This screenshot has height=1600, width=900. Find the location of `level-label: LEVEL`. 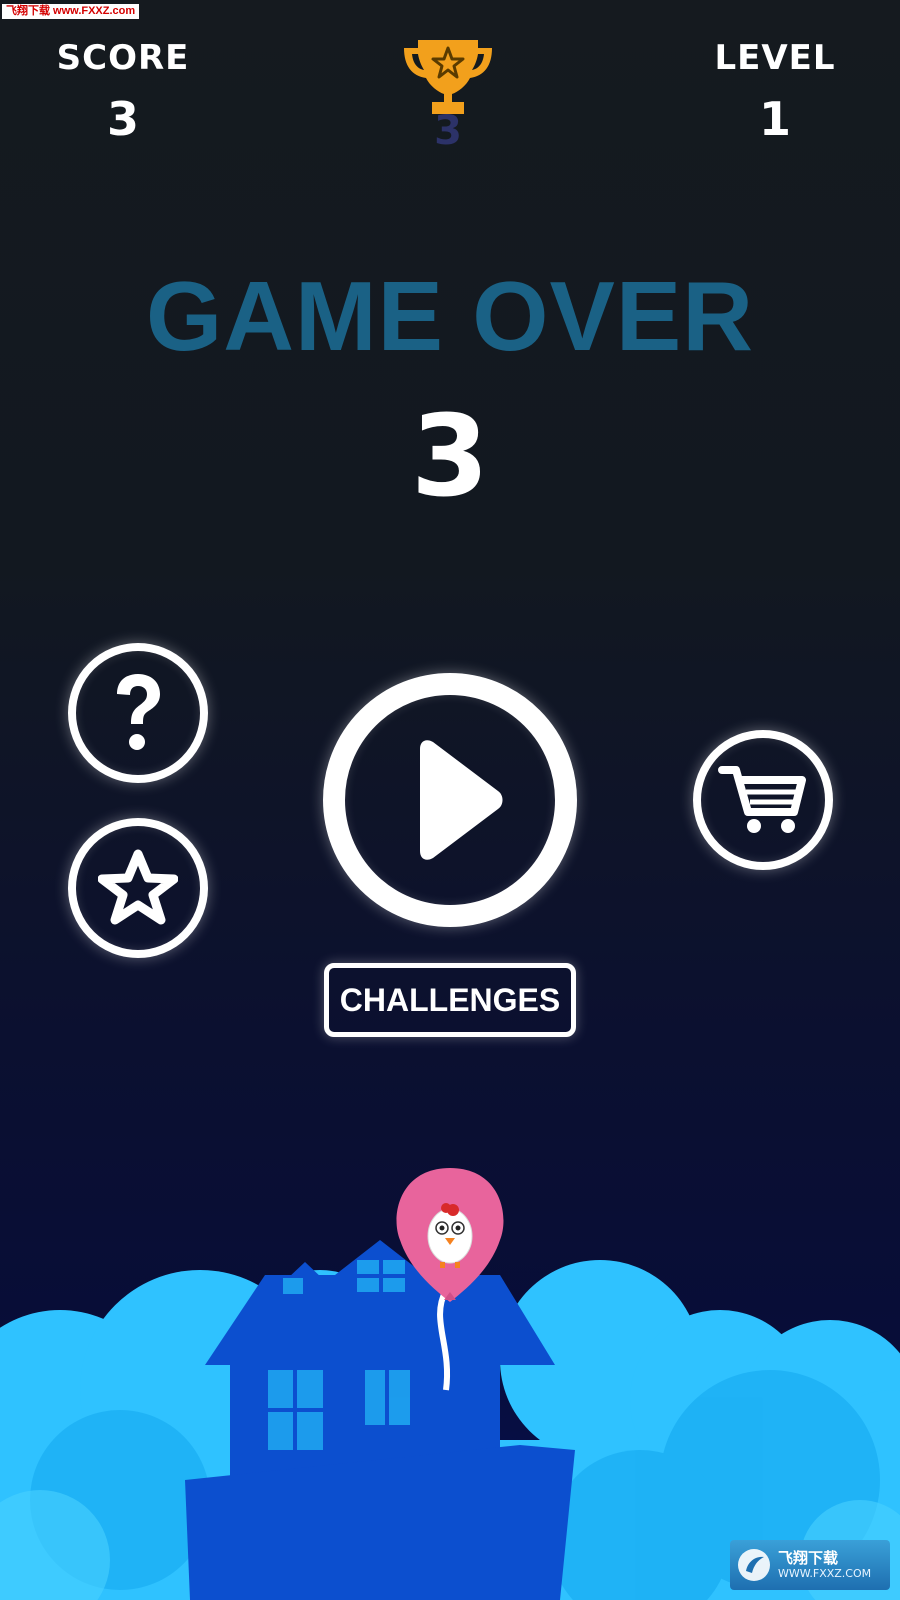

level-label: LEVEL is located at coordinates (775, 58).